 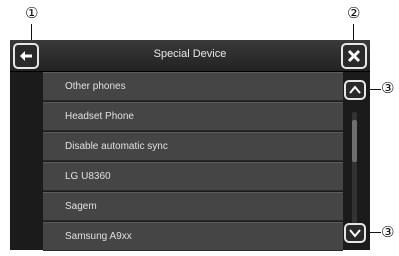 I want to click on list-item-label: Sagem, so click(x=81, y=206).